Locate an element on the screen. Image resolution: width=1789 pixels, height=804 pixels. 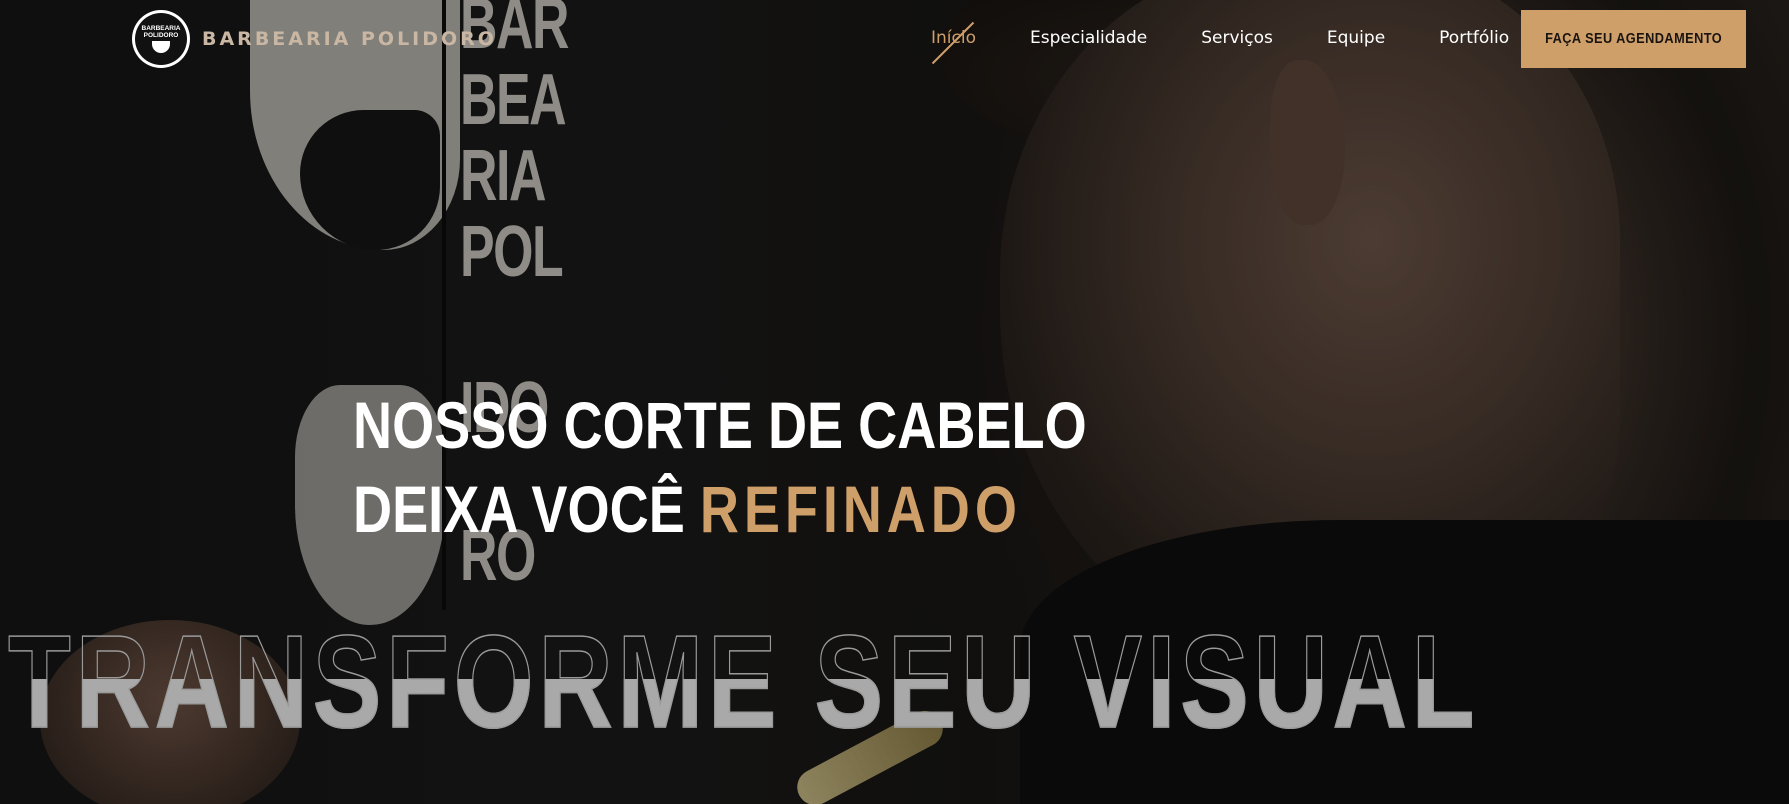
logo-badge-line2: POLIDORO is located at coordinates (161, 35).